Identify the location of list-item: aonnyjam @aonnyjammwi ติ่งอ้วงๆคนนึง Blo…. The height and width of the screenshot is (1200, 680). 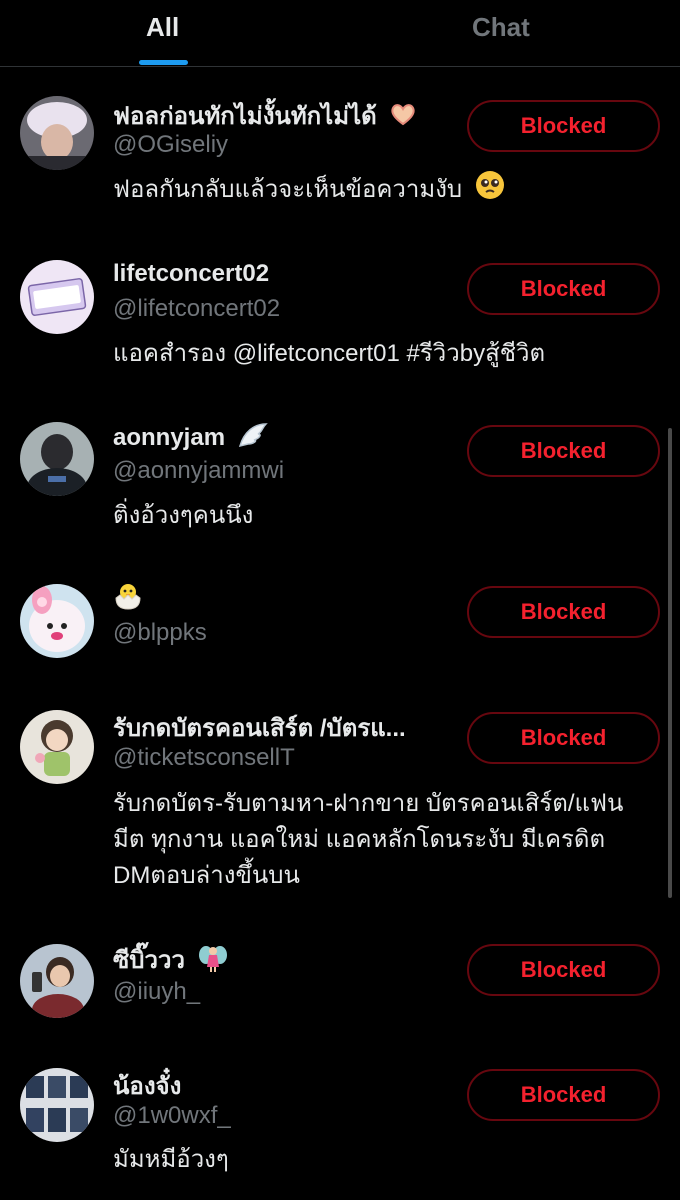
(340, 487).